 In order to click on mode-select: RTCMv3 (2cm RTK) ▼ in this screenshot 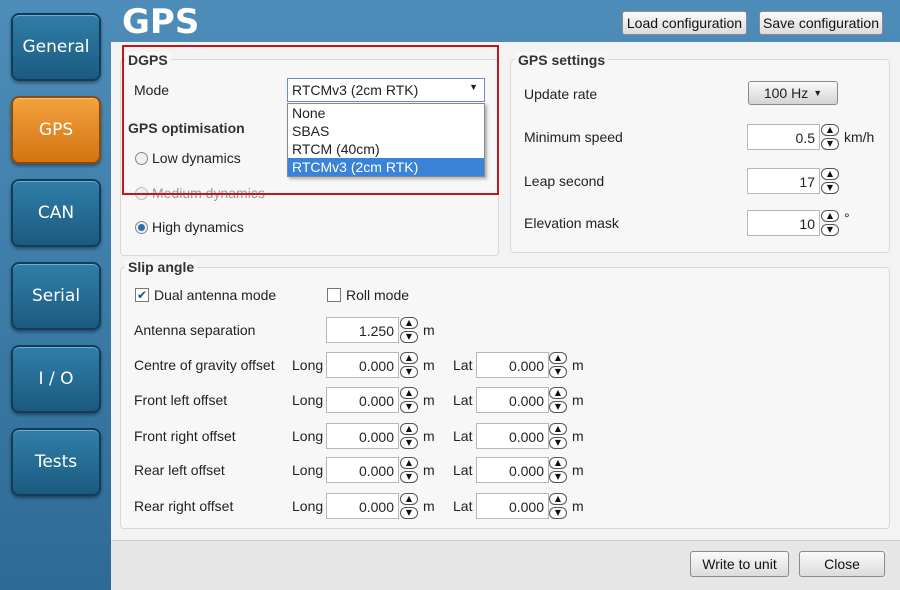, I will do `click(386, 90)`.